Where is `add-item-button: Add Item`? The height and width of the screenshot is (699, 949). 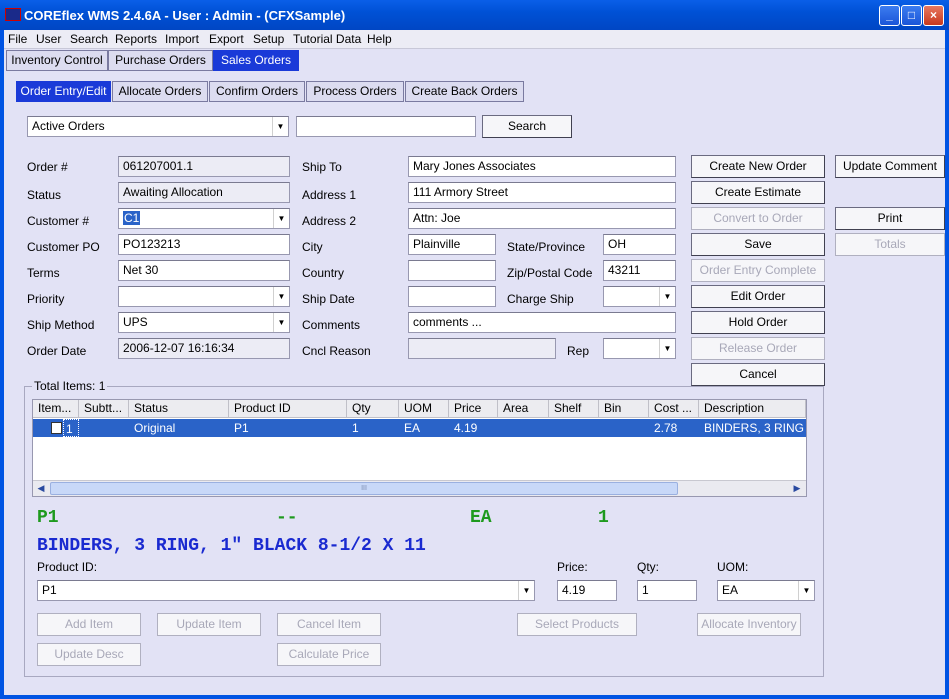
add-item-button: Add Item is located at coordinates (89, 624).